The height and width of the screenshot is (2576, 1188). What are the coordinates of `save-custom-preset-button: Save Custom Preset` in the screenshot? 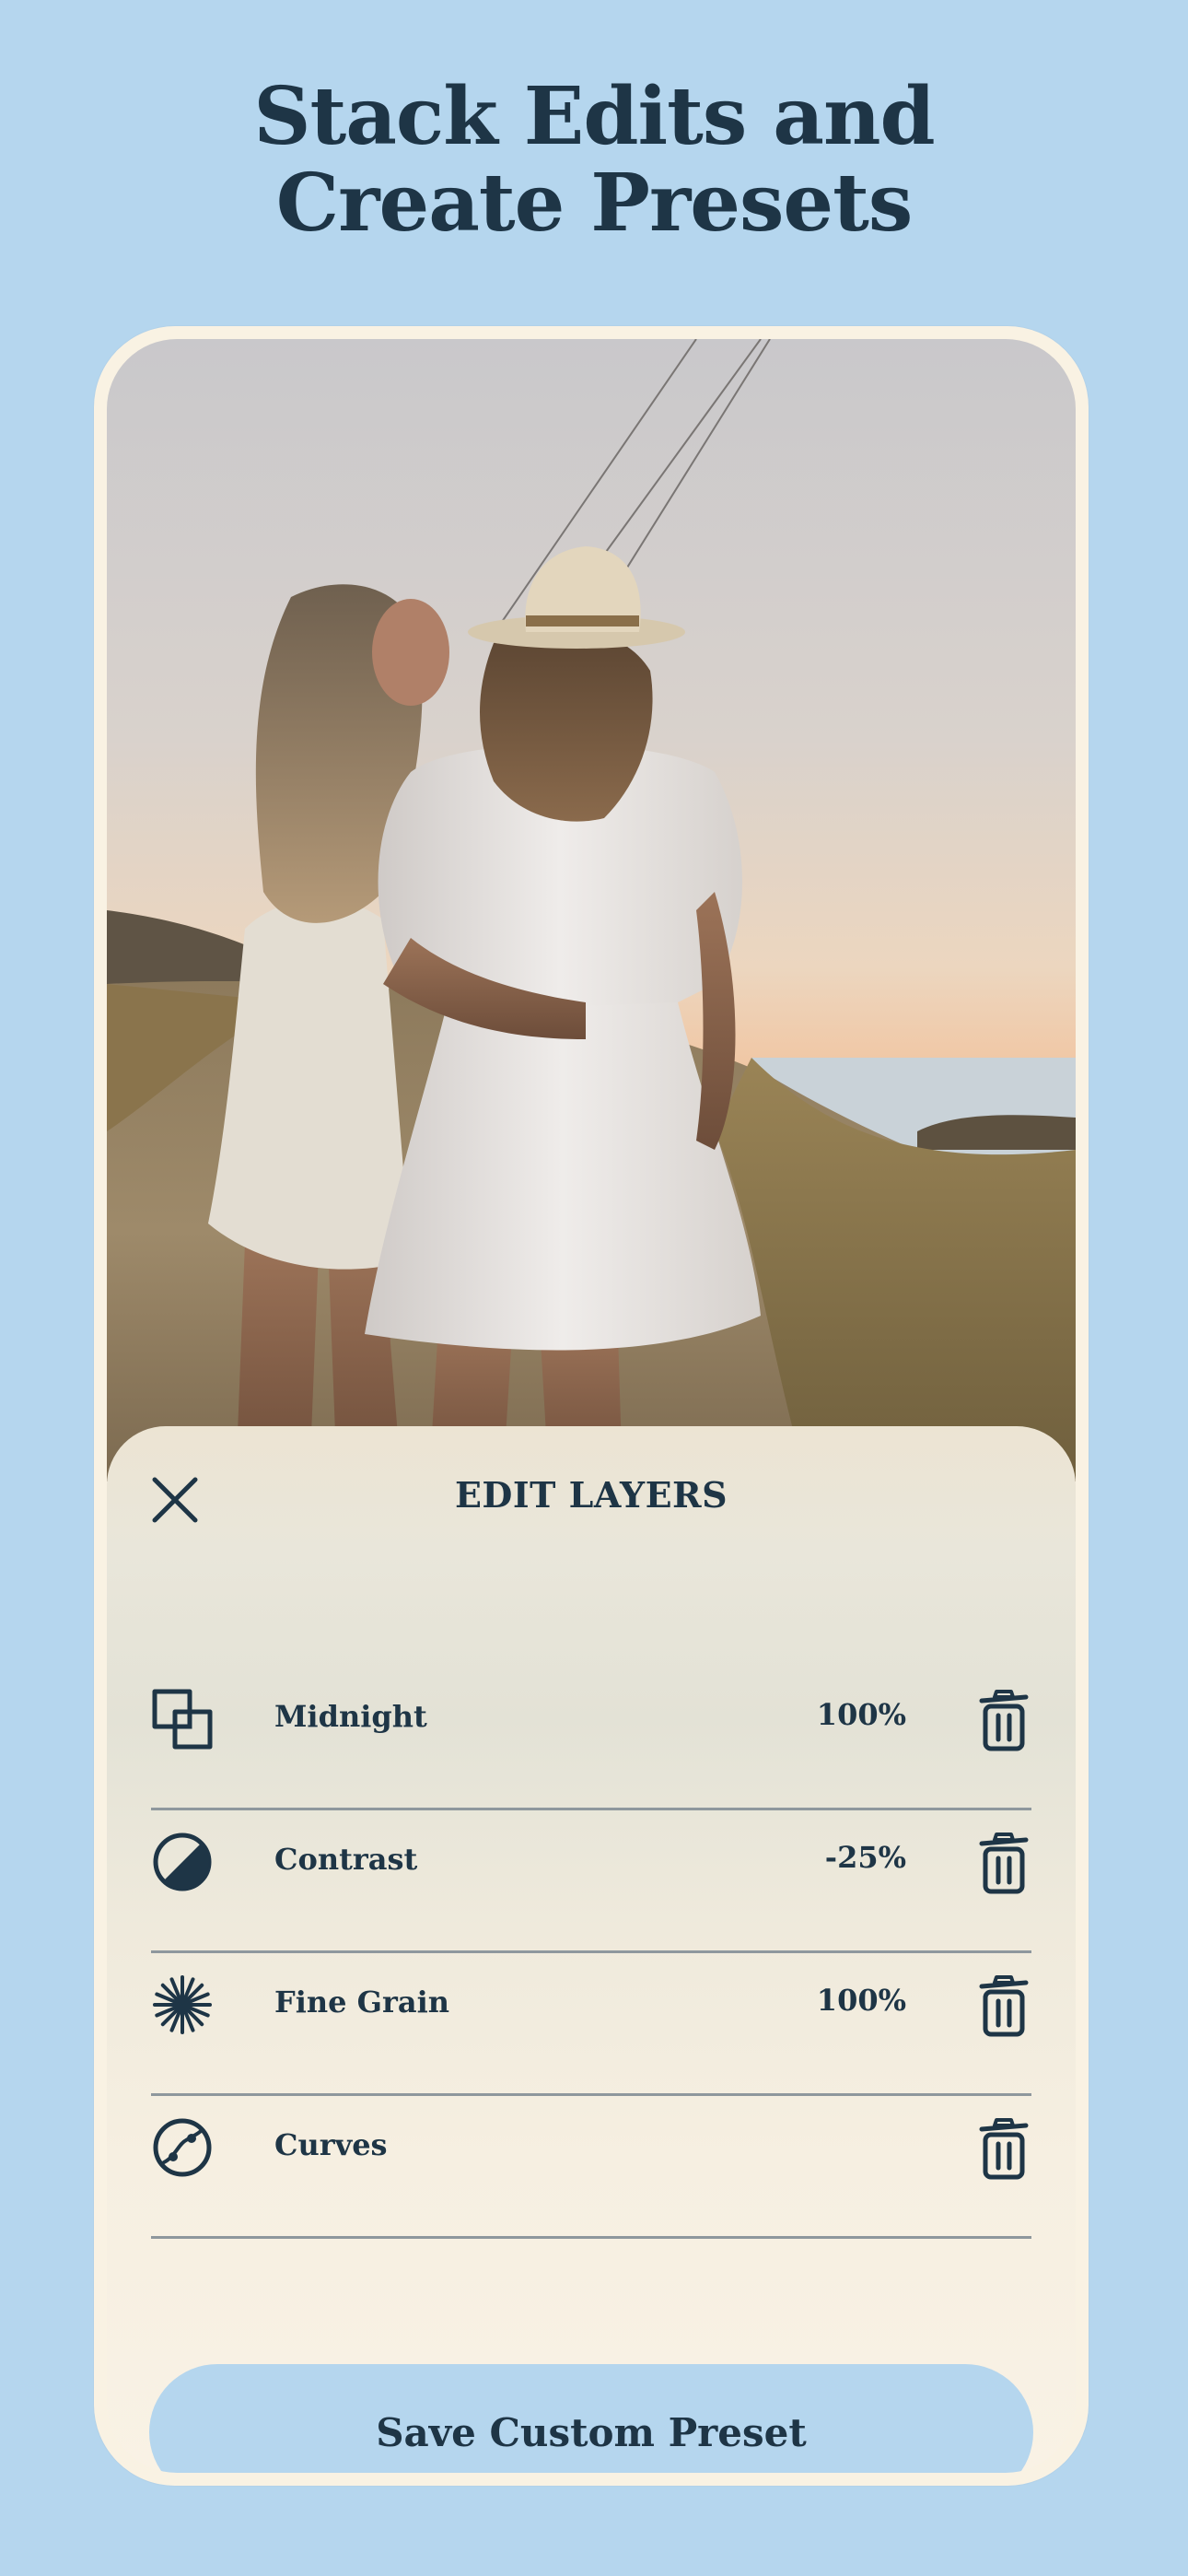 It's located at (591, 2418).